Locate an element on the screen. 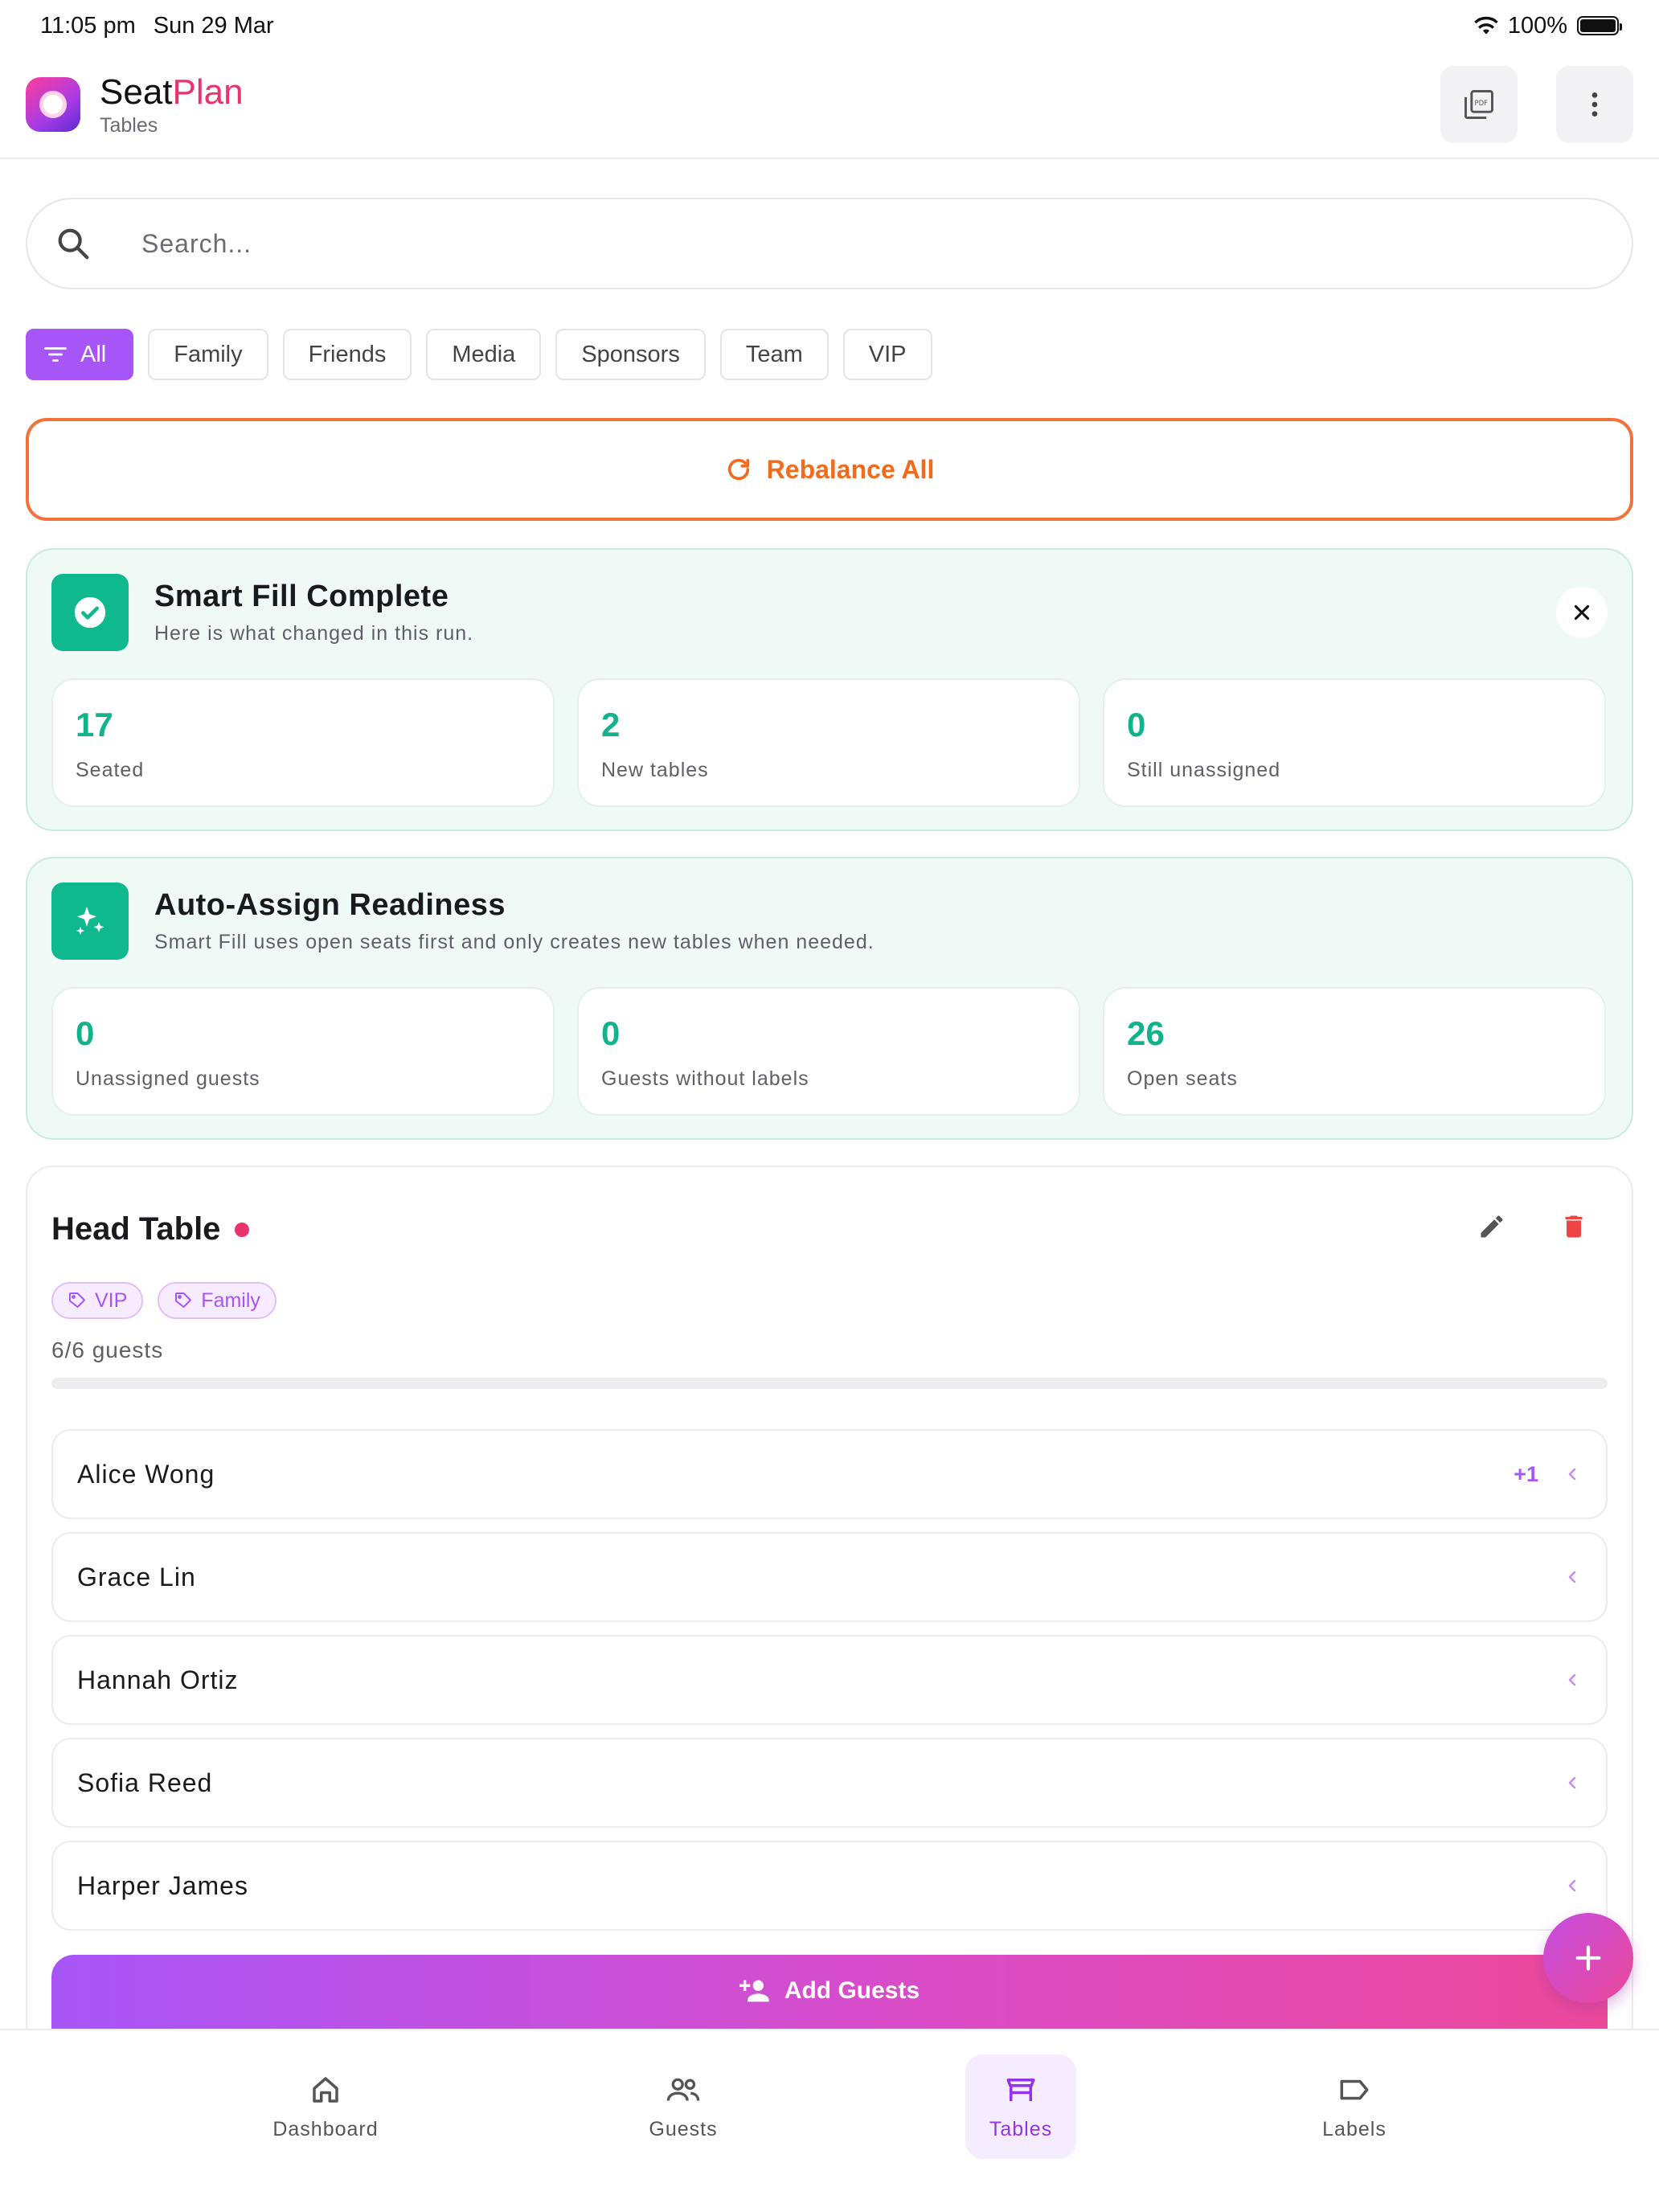 The image size is (1659, 2212). more-vert-icon is located at coordinates (1594, 104).